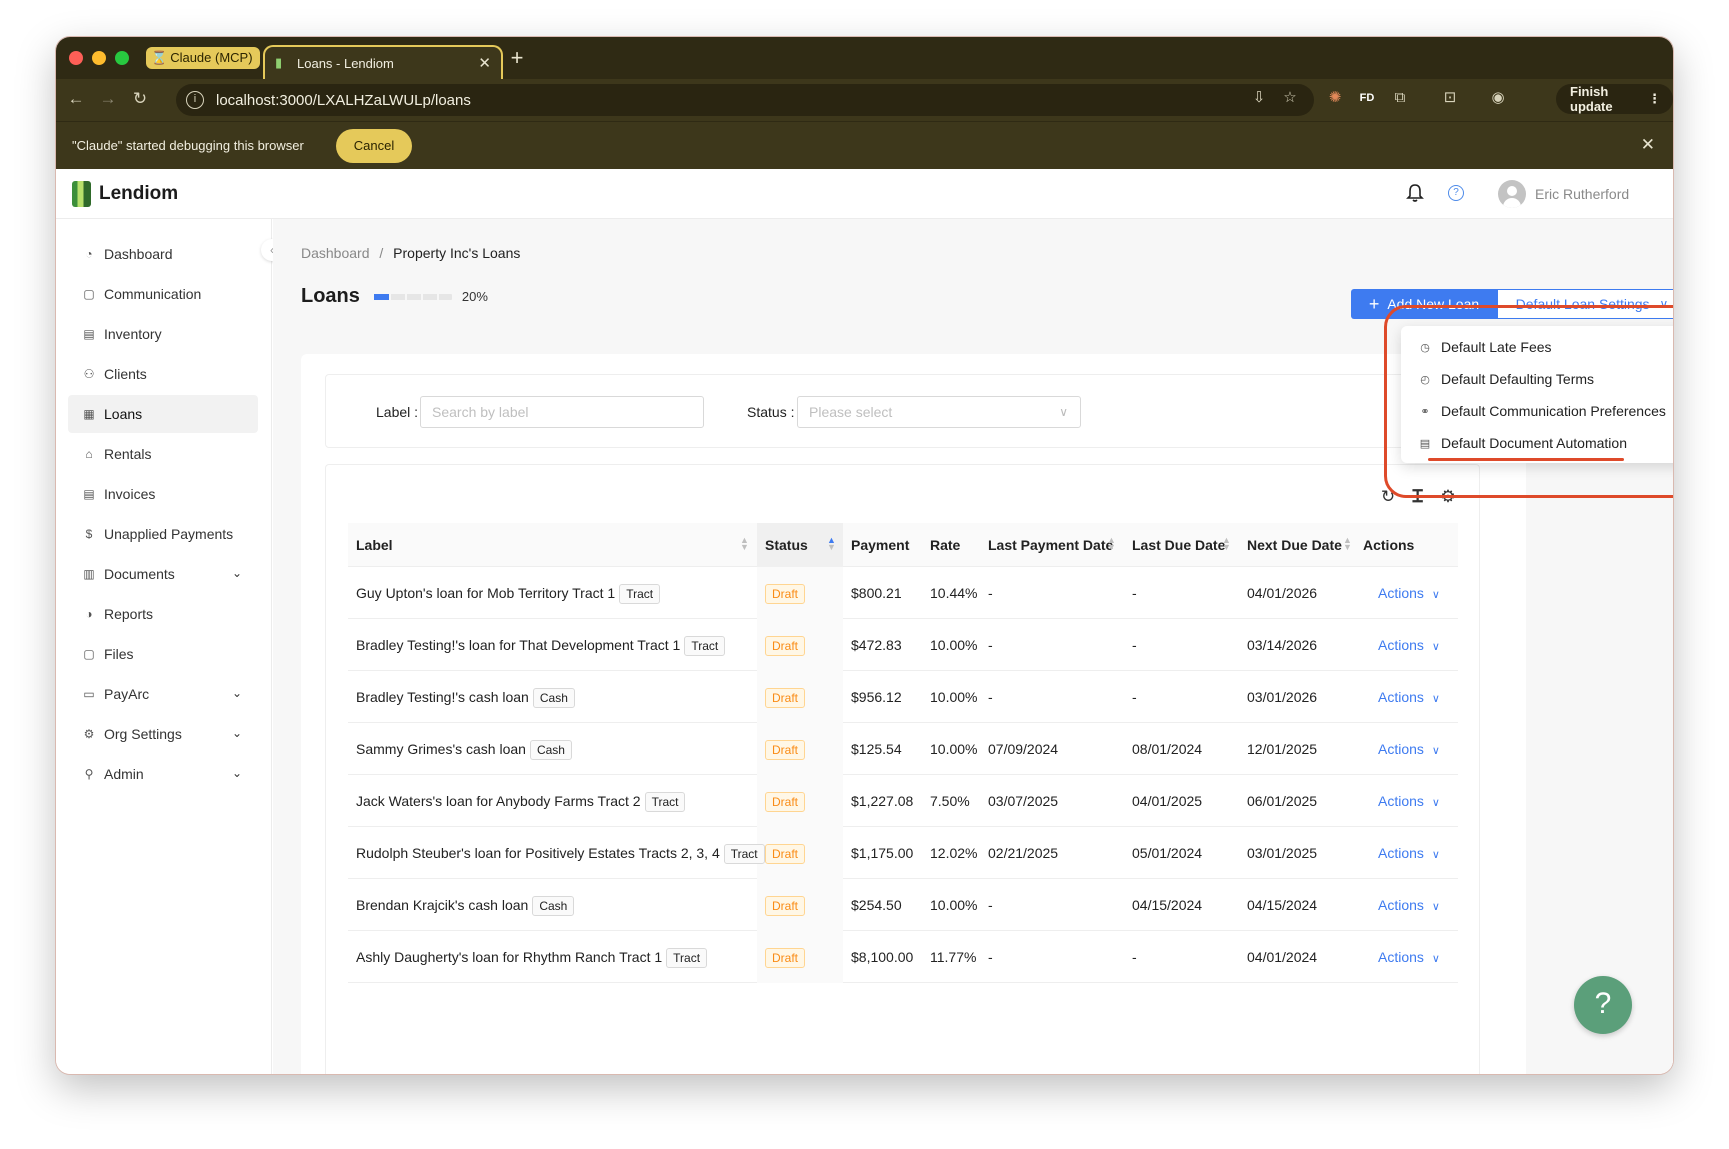 This screenshot has width=1729, height=1149. I want to click on forward-icon: →, so click(108, 99).